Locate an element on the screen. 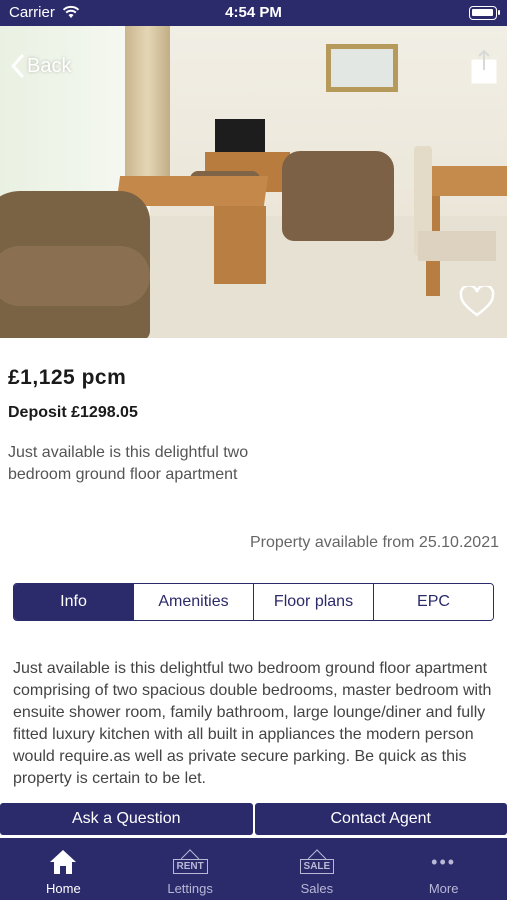 Image resolution: width=507 pixels, height=900 pixels. bottom-tab-bar: Home RENT Lettings SALE Sales ••• More is located at coordinates (253, 869).